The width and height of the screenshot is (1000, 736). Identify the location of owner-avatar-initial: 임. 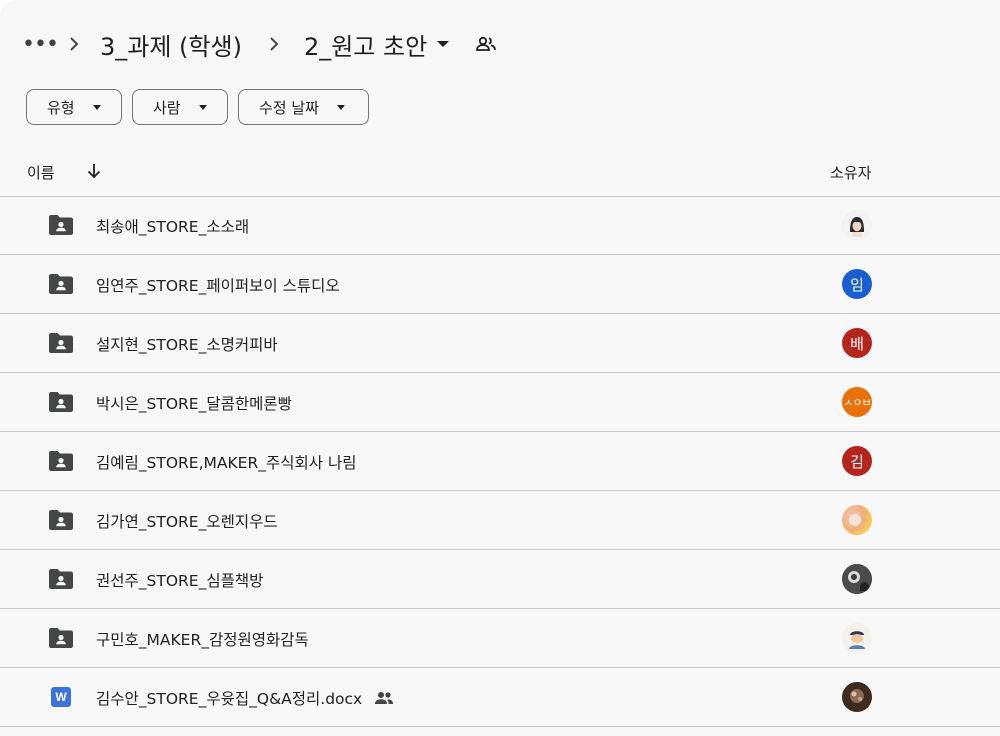
(857, 284).